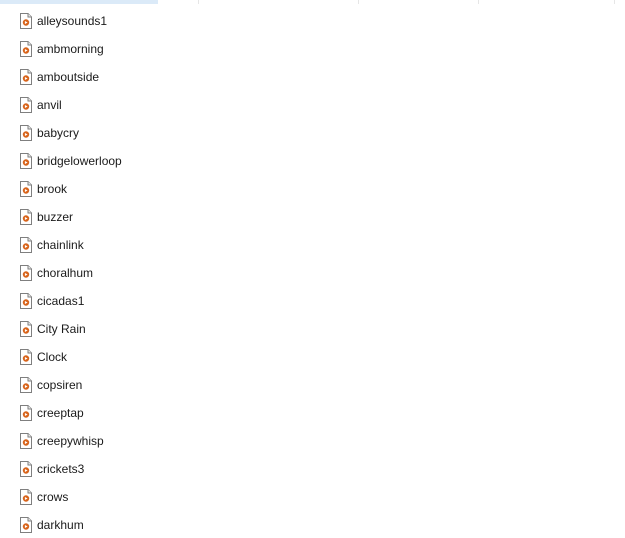 This screenshot has width=625, height=538. I want to click on file-item: cicadas1, so click(104, 301).